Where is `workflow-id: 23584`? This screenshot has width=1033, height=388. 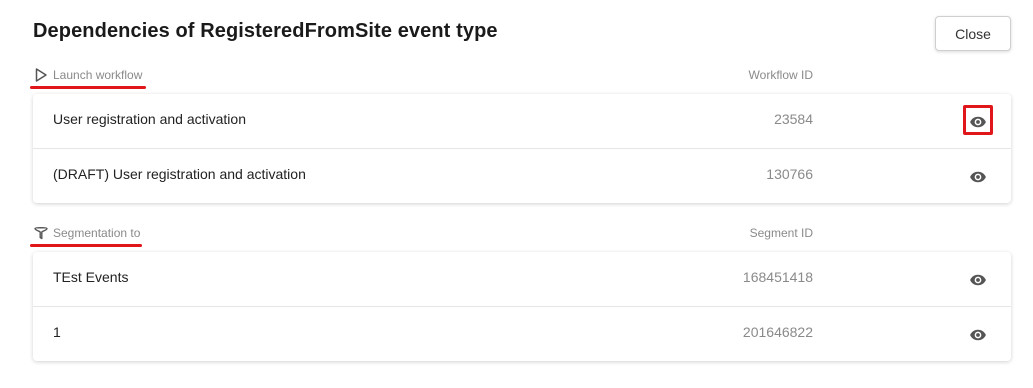
workflow-id: 23584 is located at coordinates (793, 119).